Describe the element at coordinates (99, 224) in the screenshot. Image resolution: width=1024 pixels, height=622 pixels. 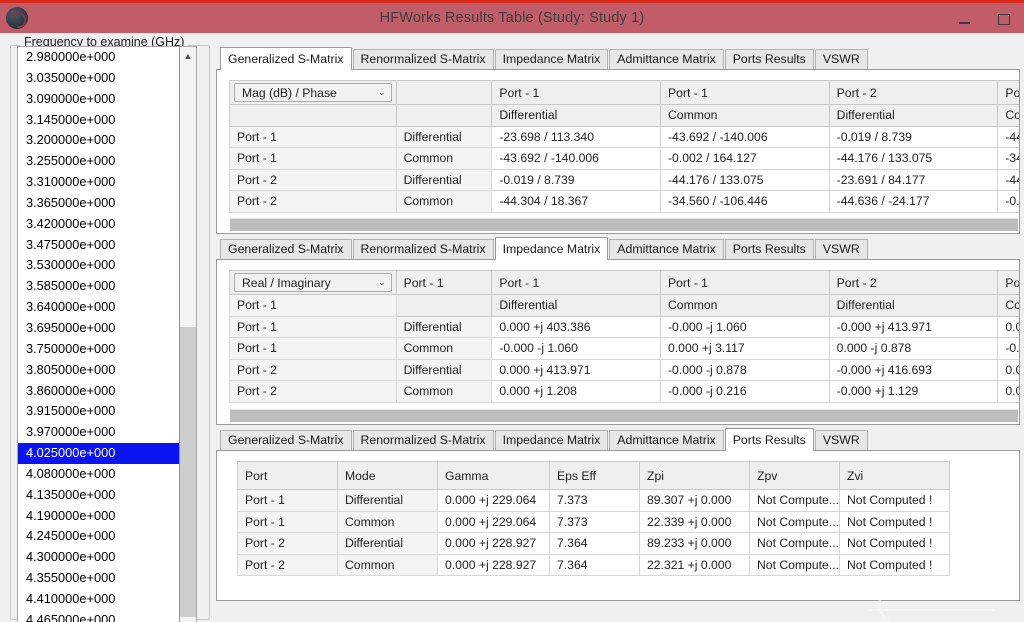
I see `frequency-item: 3.420000e+000` at that location.